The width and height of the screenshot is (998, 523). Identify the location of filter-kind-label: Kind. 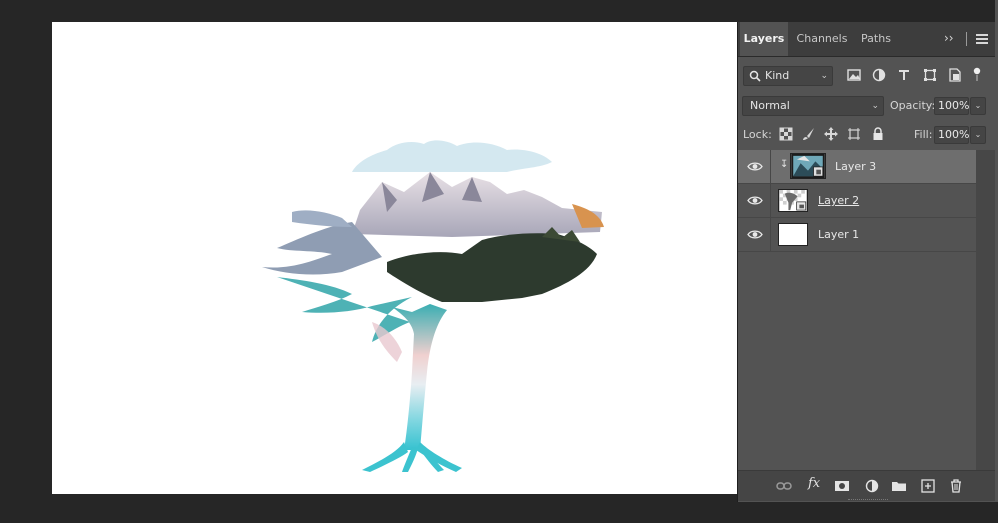
(777, 75).